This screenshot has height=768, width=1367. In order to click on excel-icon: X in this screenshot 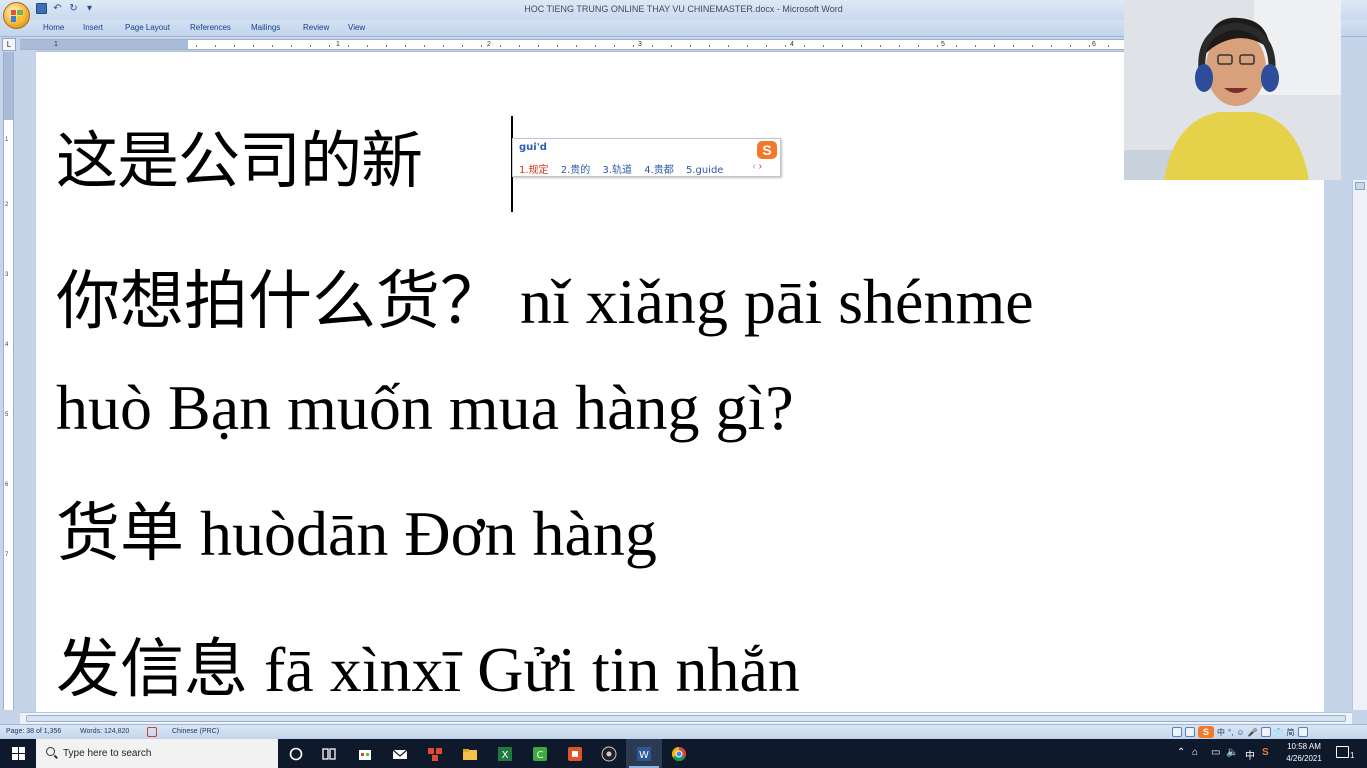, I will do `click(505, 754)`.